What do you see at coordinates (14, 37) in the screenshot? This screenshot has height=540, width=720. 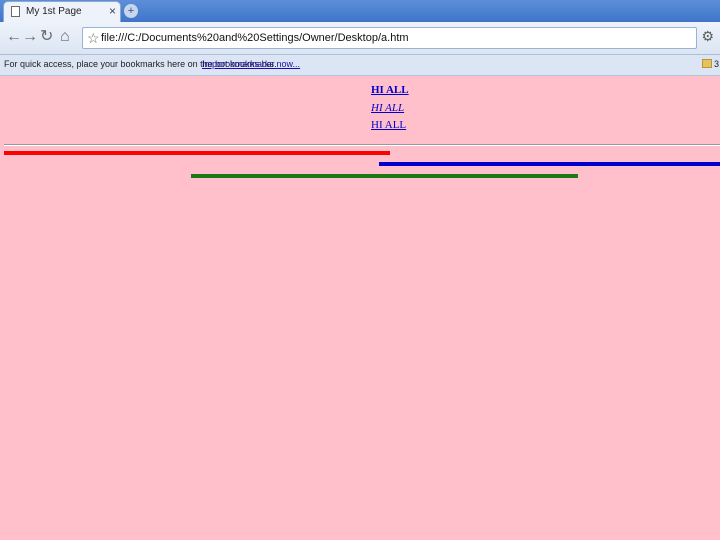 I see `back-arrow-icon: ←` at bounding box center [14, 37].